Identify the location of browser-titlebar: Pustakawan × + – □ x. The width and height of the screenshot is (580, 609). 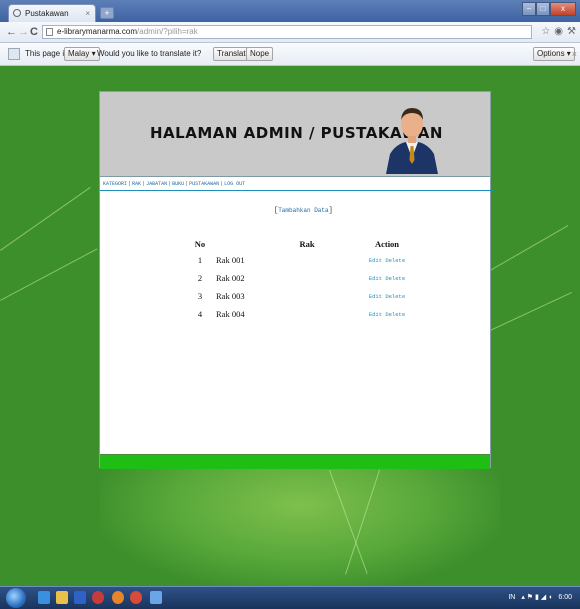
(290, 11).